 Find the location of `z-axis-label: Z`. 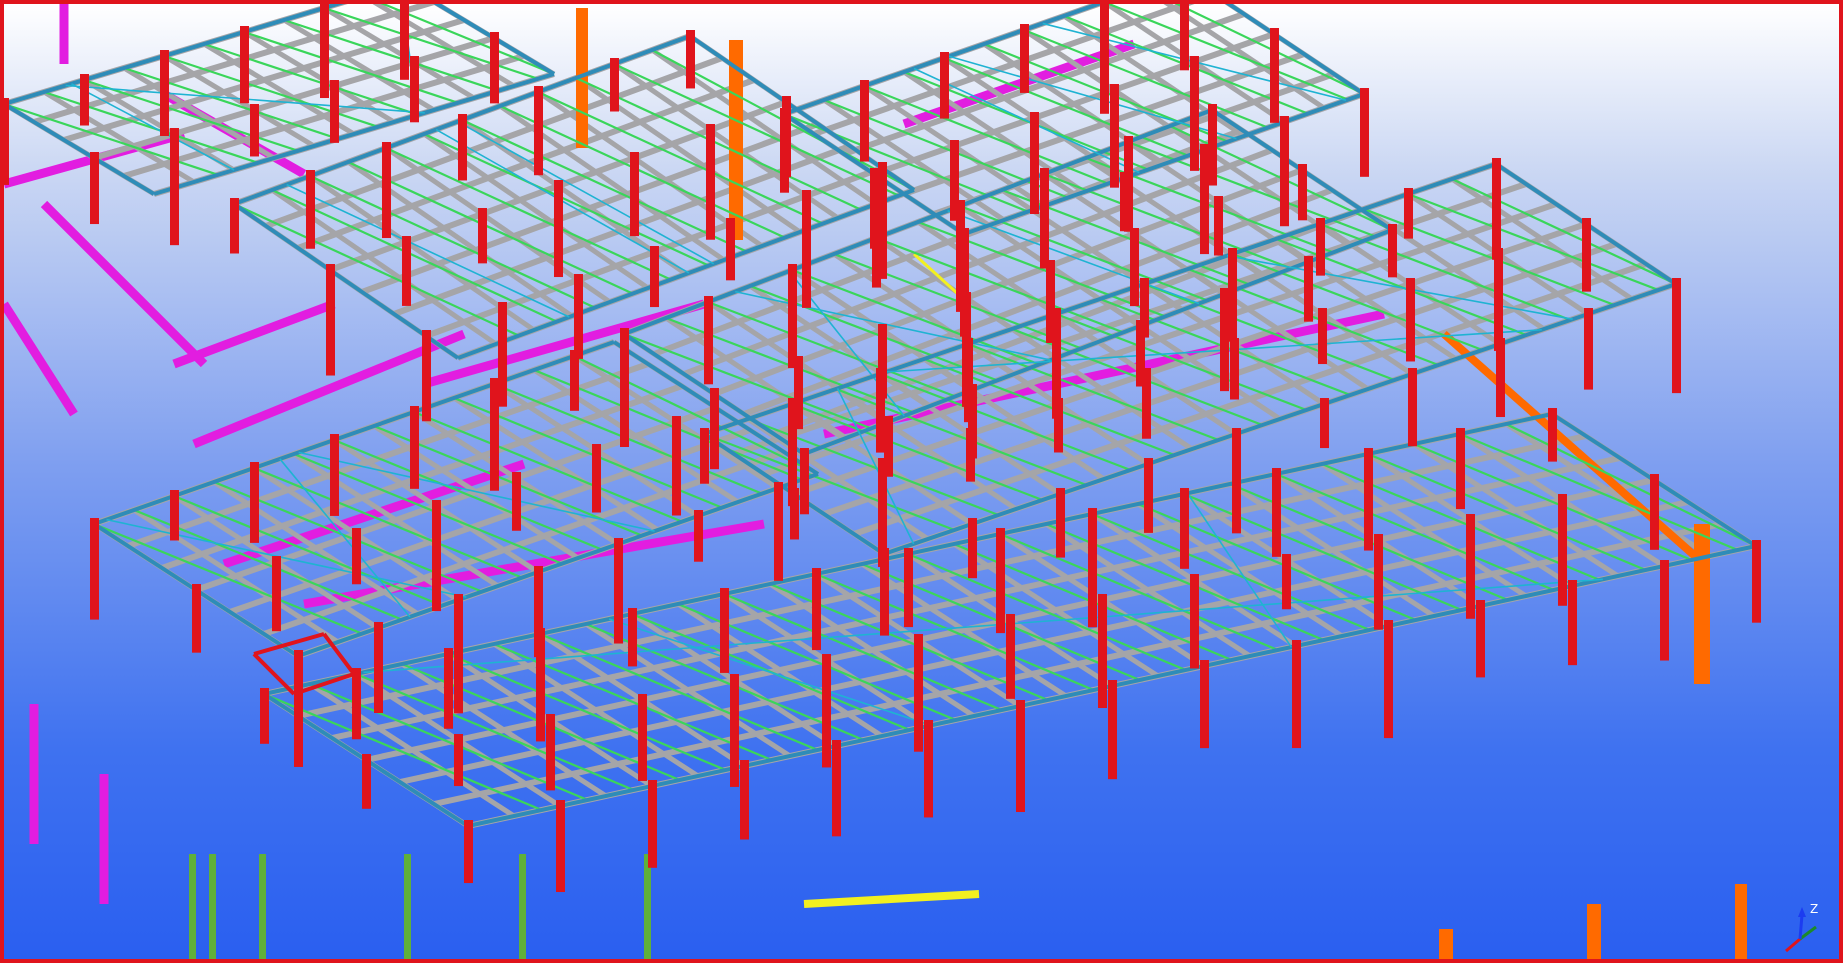

z-axis-label: Z is located at coordinates (1814, 909).